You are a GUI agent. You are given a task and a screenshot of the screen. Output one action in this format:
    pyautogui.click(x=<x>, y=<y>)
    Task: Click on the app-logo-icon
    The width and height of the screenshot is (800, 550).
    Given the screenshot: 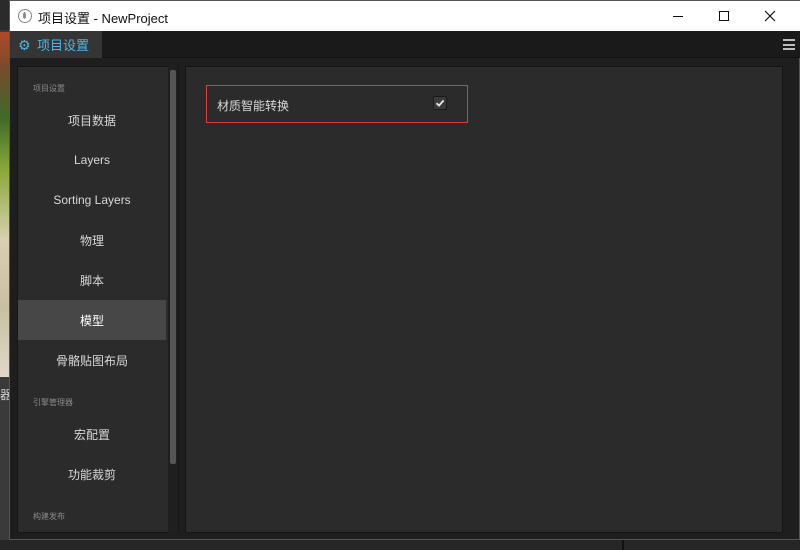 What is the action you would take?
    pyautogui.click(x=25, y=16)
    